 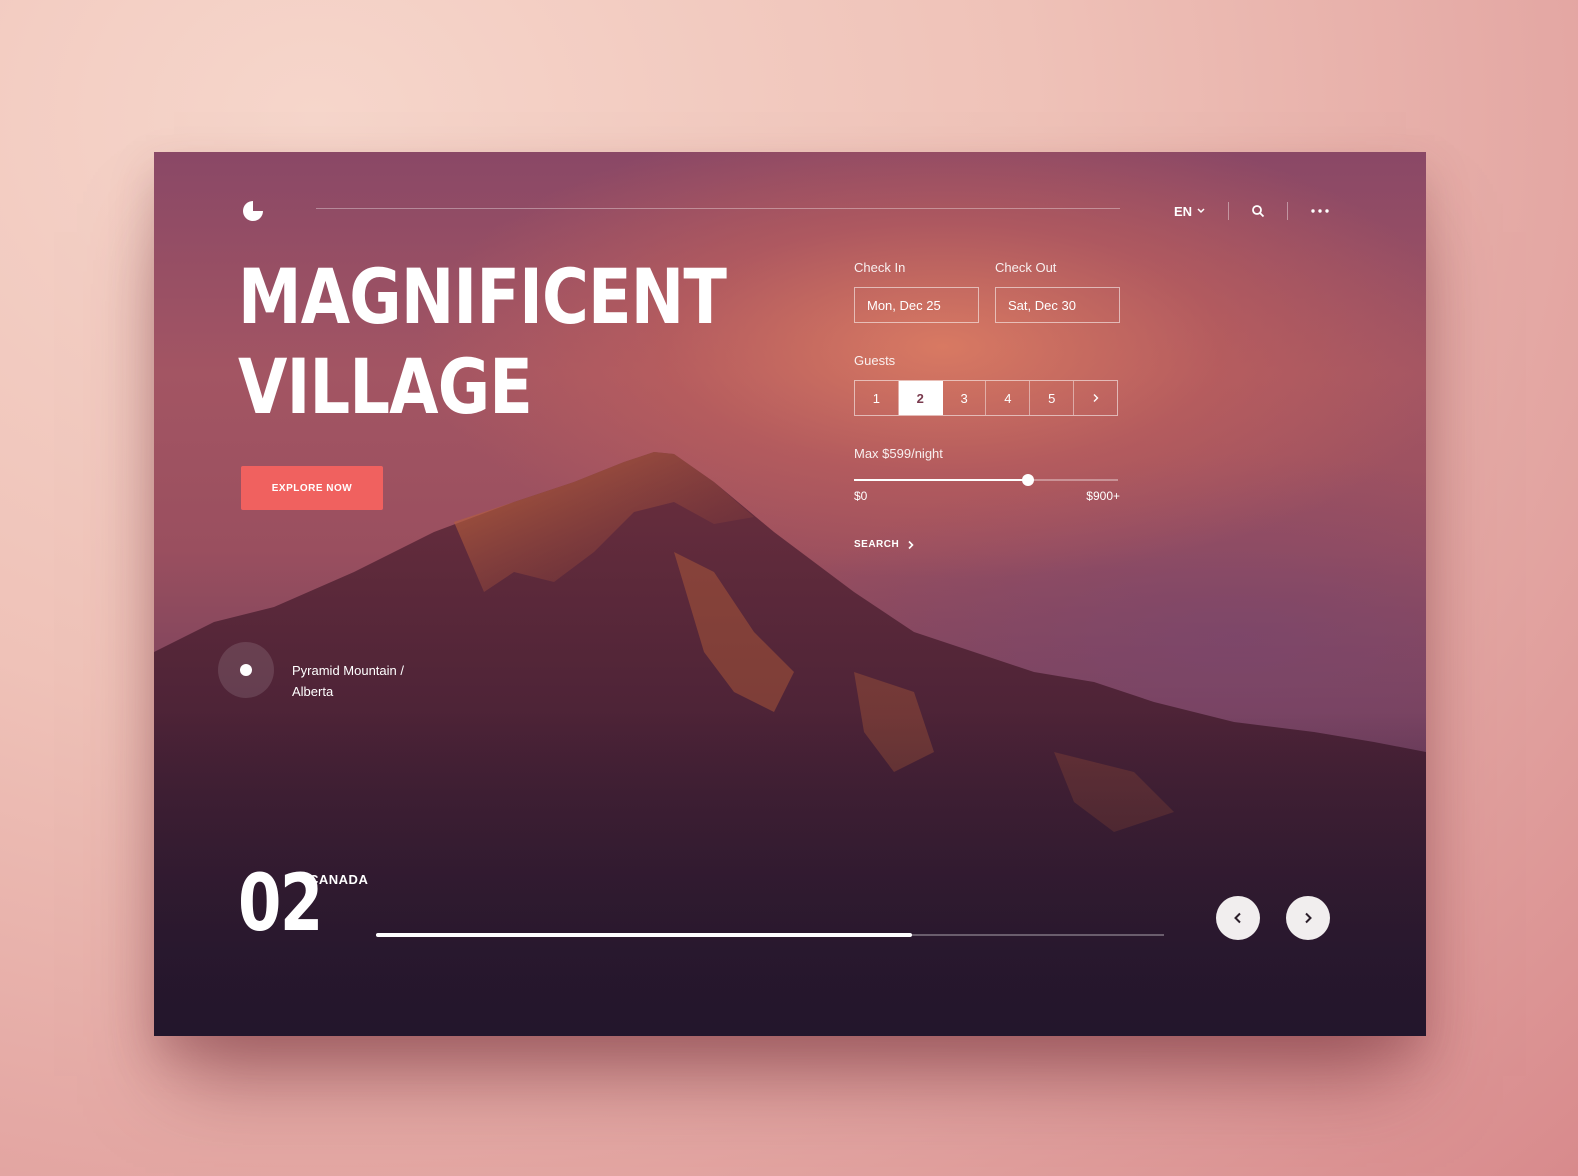 I want to click on previous-slide-button, so click(x=1238, y=918).